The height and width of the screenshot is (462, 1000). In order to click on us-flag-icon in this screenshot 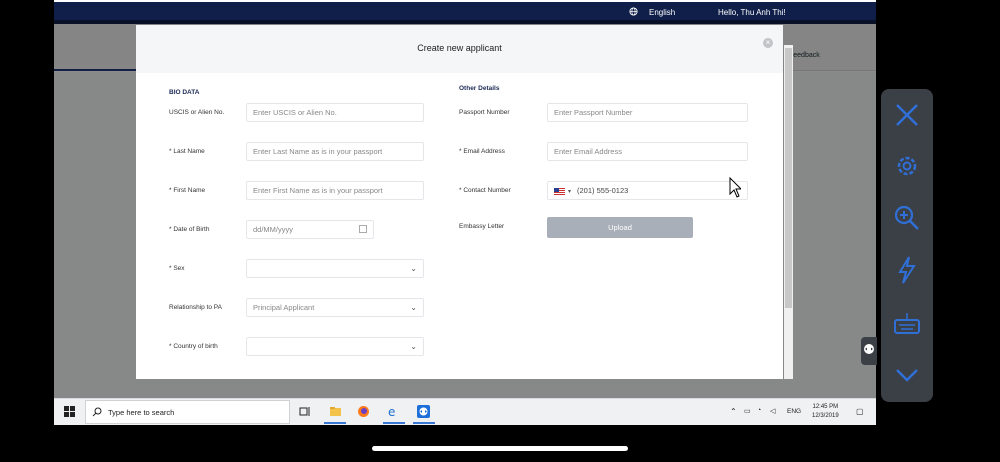, I will do `click(559, 191)`.